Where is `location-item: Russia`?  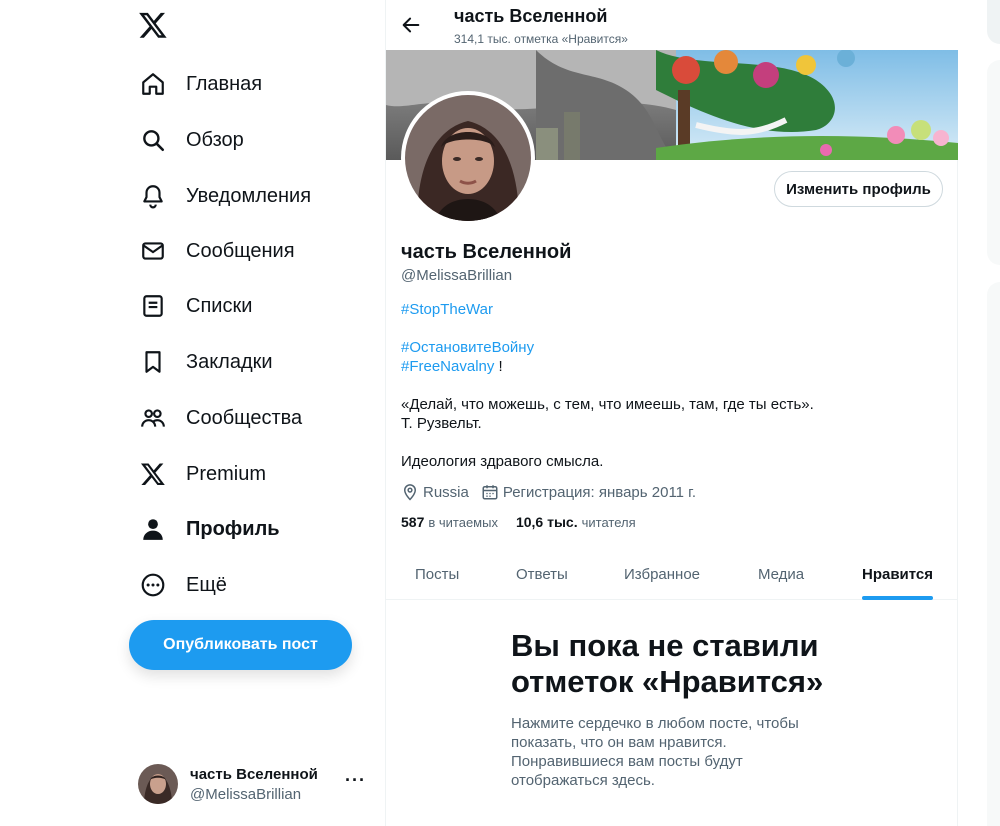 location-item: Russia is located at coordinates (435, 492).